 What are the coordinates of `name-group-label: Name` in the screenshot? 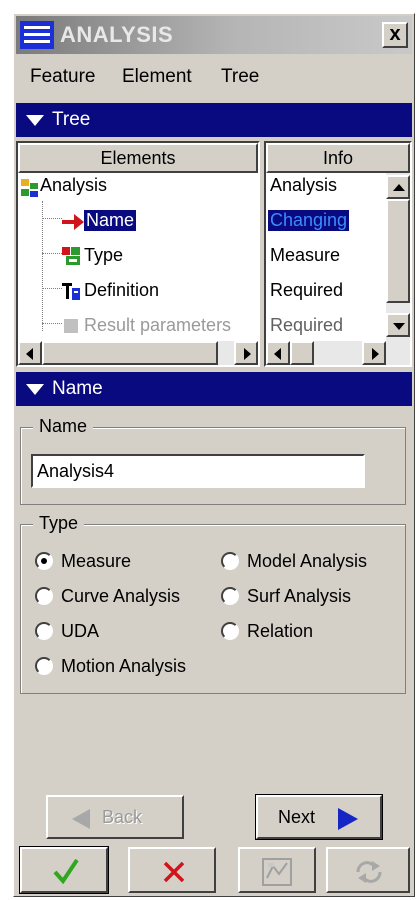 It's located at (63, 426).